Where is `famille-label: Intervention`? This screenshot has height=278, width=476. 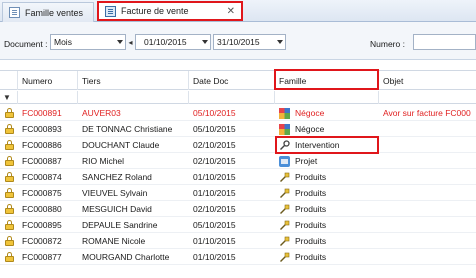 famille-label: Intervention is located at coordinates (317, 145).